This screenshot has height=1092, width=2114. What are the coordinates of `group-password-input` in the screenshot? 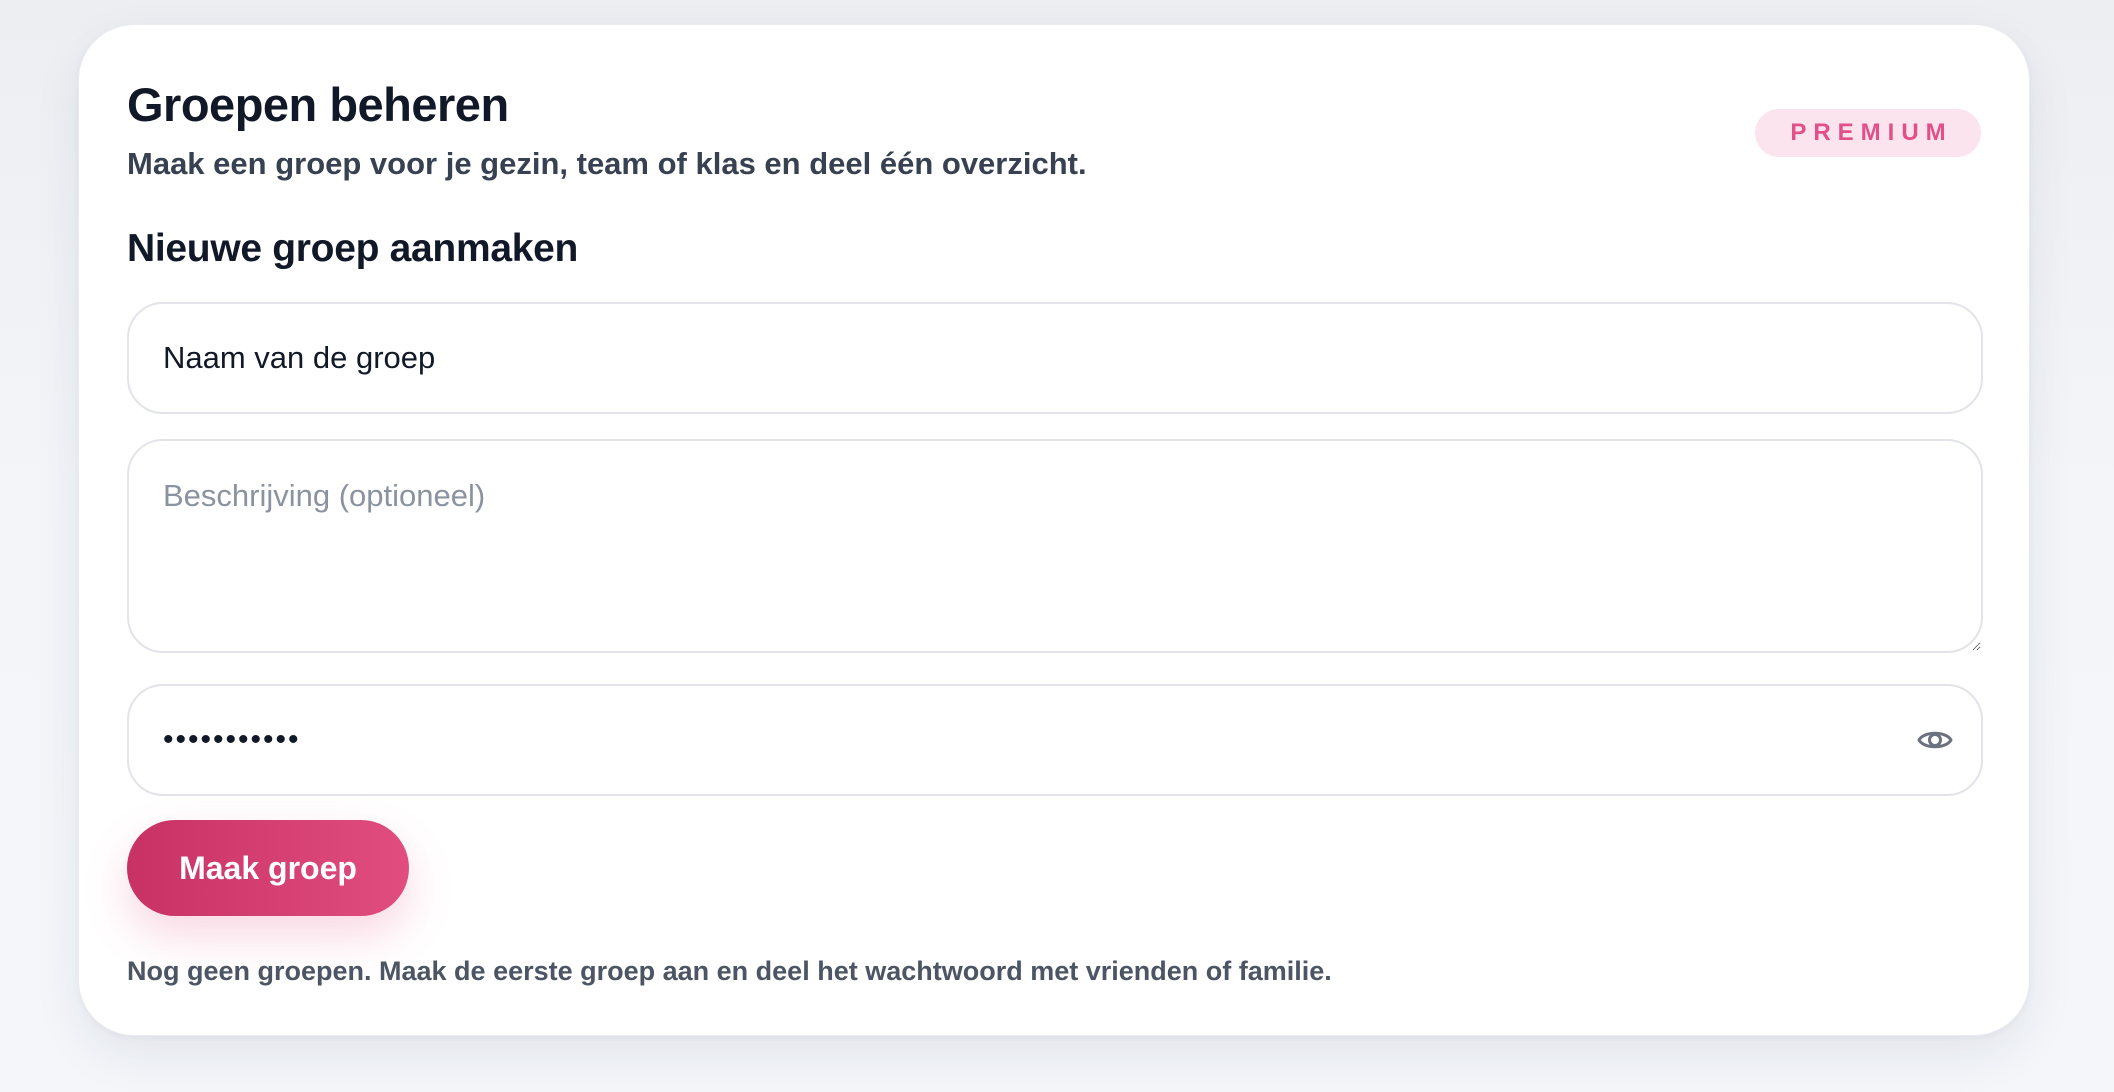 It's located at (1055, 740).